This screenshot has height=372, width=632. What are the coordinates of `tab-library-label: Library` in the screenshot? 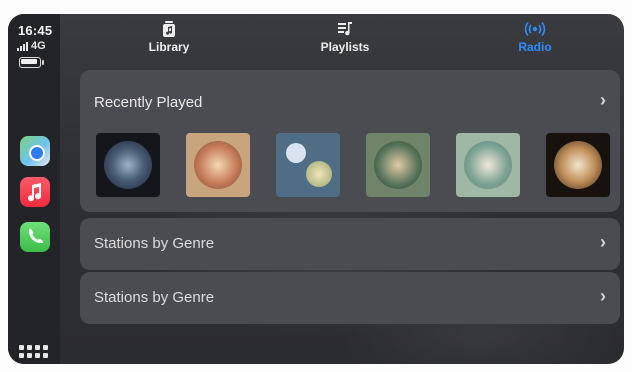 It's located at (169, 47).